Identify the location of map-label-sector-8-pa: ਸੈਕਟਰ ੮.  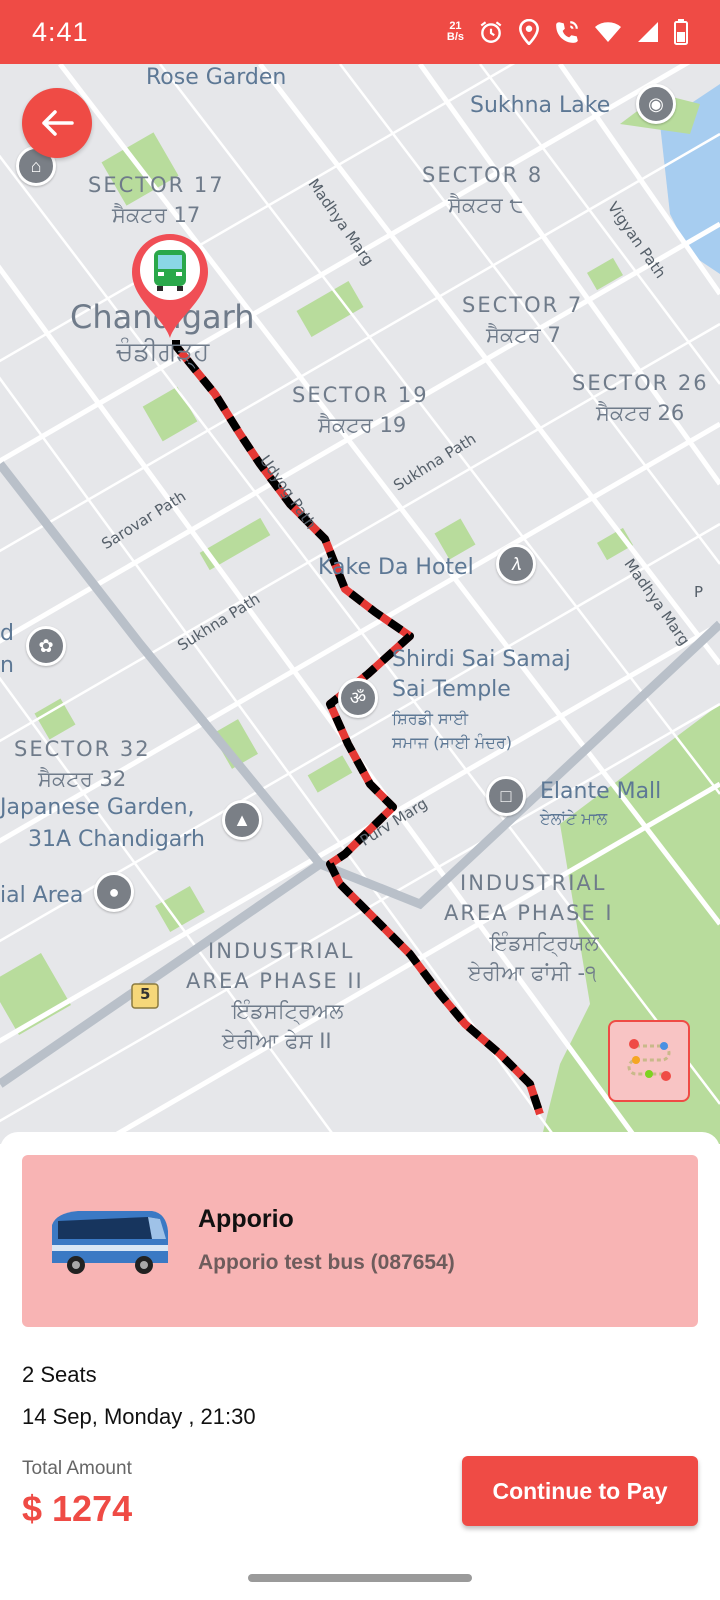
(486, 205).